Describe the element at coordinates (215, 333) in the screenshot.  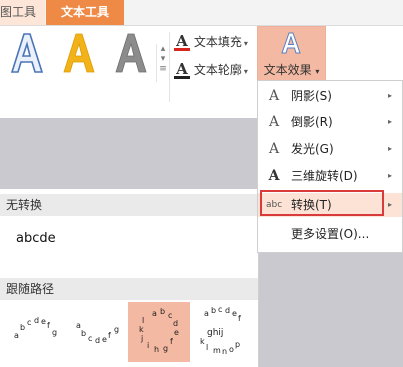
I see `svg-text: ghij` at that location.